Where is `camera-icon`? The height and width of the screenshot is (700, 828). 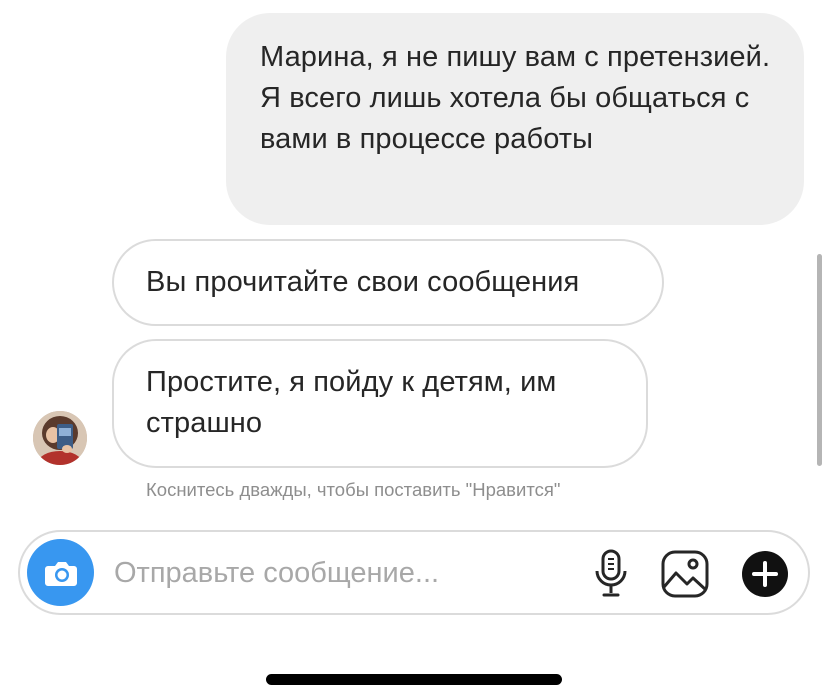
camera-icon is located at coordinates (60, 573).